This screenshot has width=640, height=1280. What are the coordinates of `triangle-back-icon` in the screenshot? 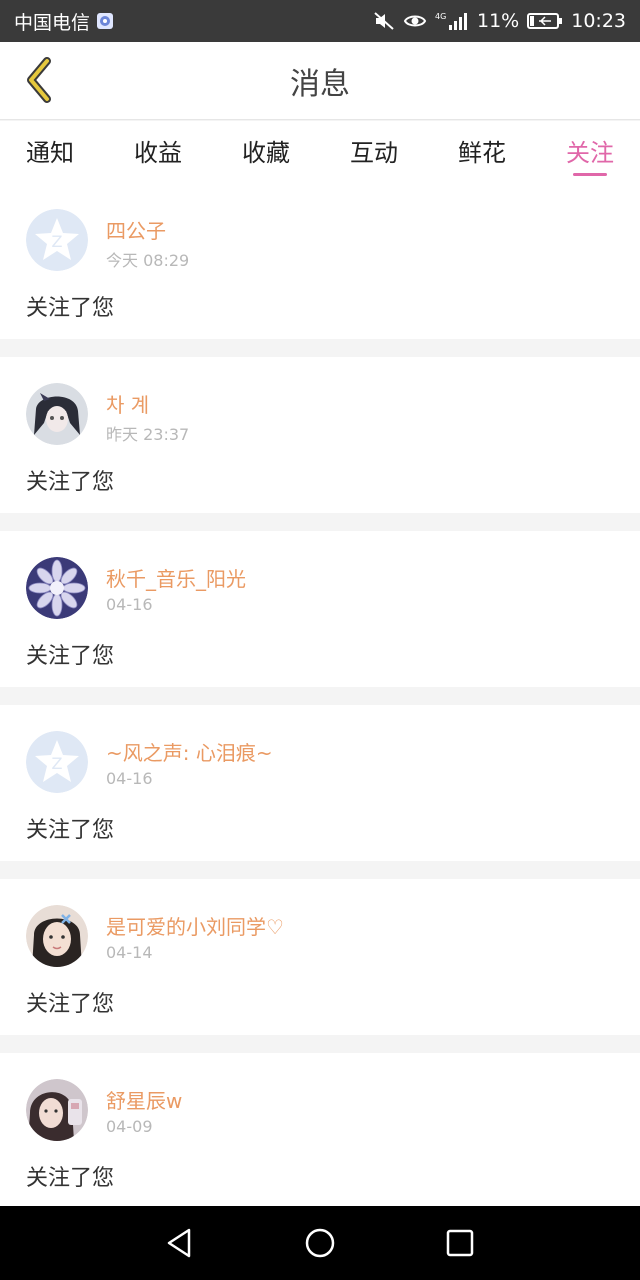 It's located at (179, 1243).